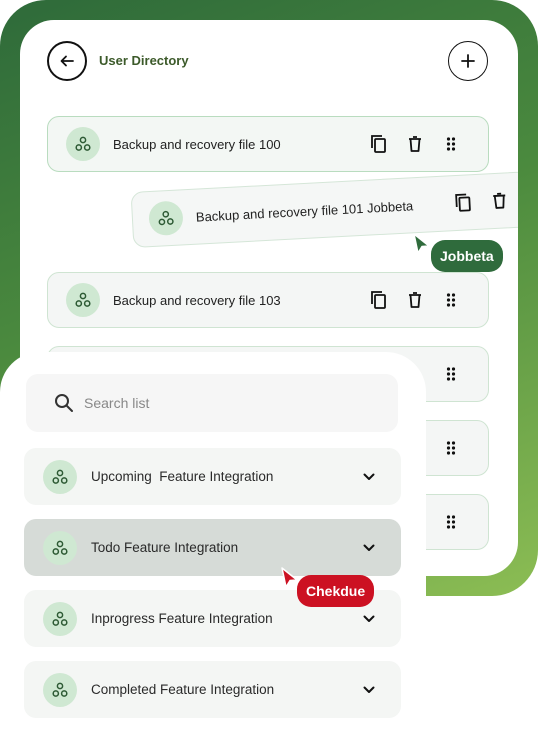 The image size is (538, 738). What do you see at coordinates (304, 211) in the screenshot?
I see `file-name: Backup and recovery file 101 Jobbeta` at bounding box center [304, 211].